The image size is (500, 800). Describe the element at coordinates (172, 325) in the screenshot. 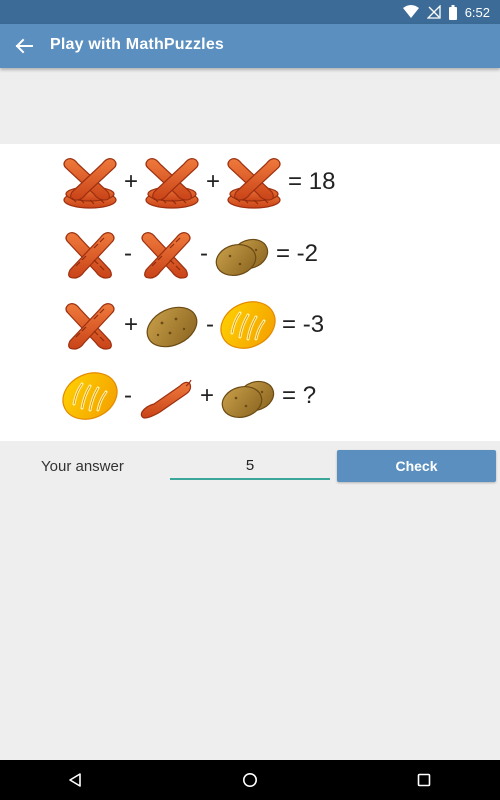

I see `potato-icon` at that location.